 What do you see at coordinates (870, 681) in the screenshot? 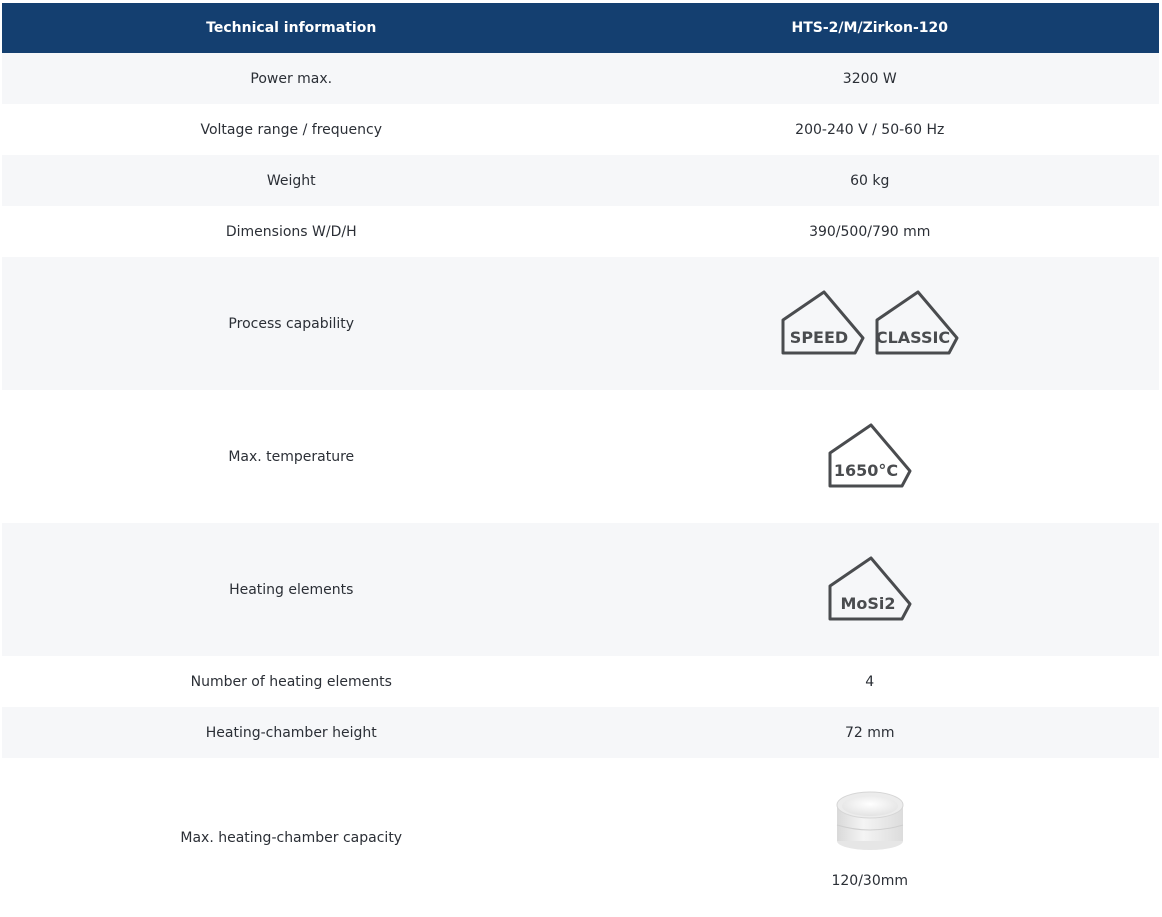
I see `row-value: 4` at bounding box center [870, 681].